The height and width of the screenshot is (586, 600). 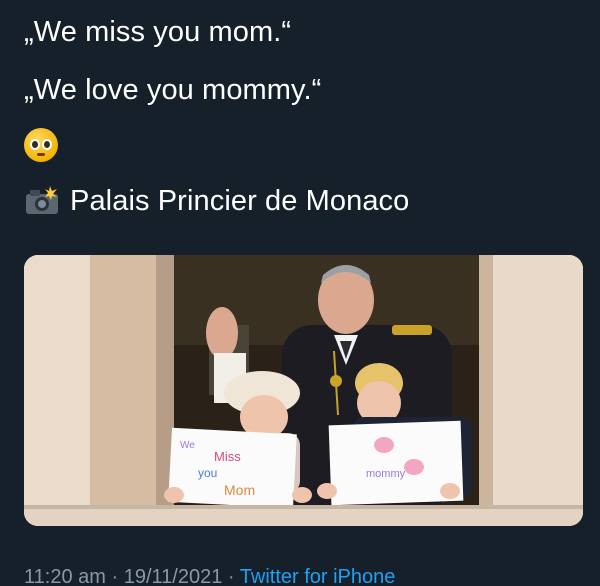 I want to click on tweet-text-line-2: „We love you mommy.“, so click(x=173, y=90).